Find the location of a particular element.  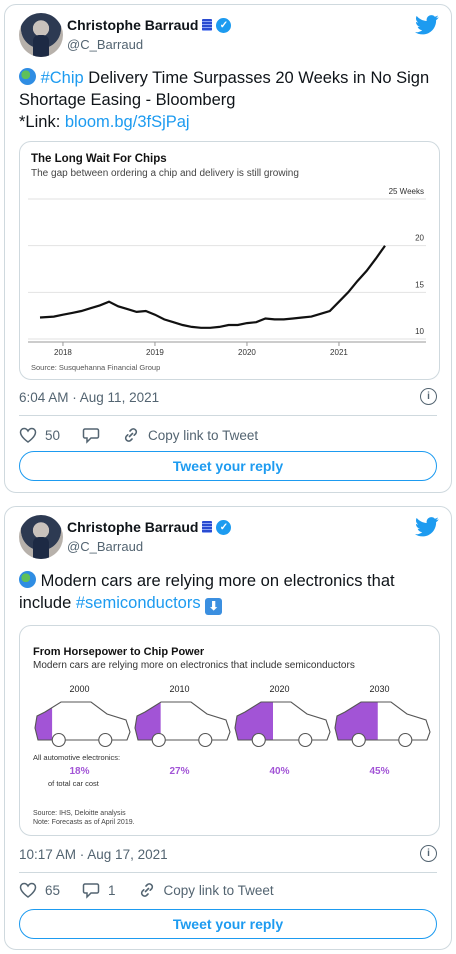

year-label: 2010 is located at coordinates (179, 689).